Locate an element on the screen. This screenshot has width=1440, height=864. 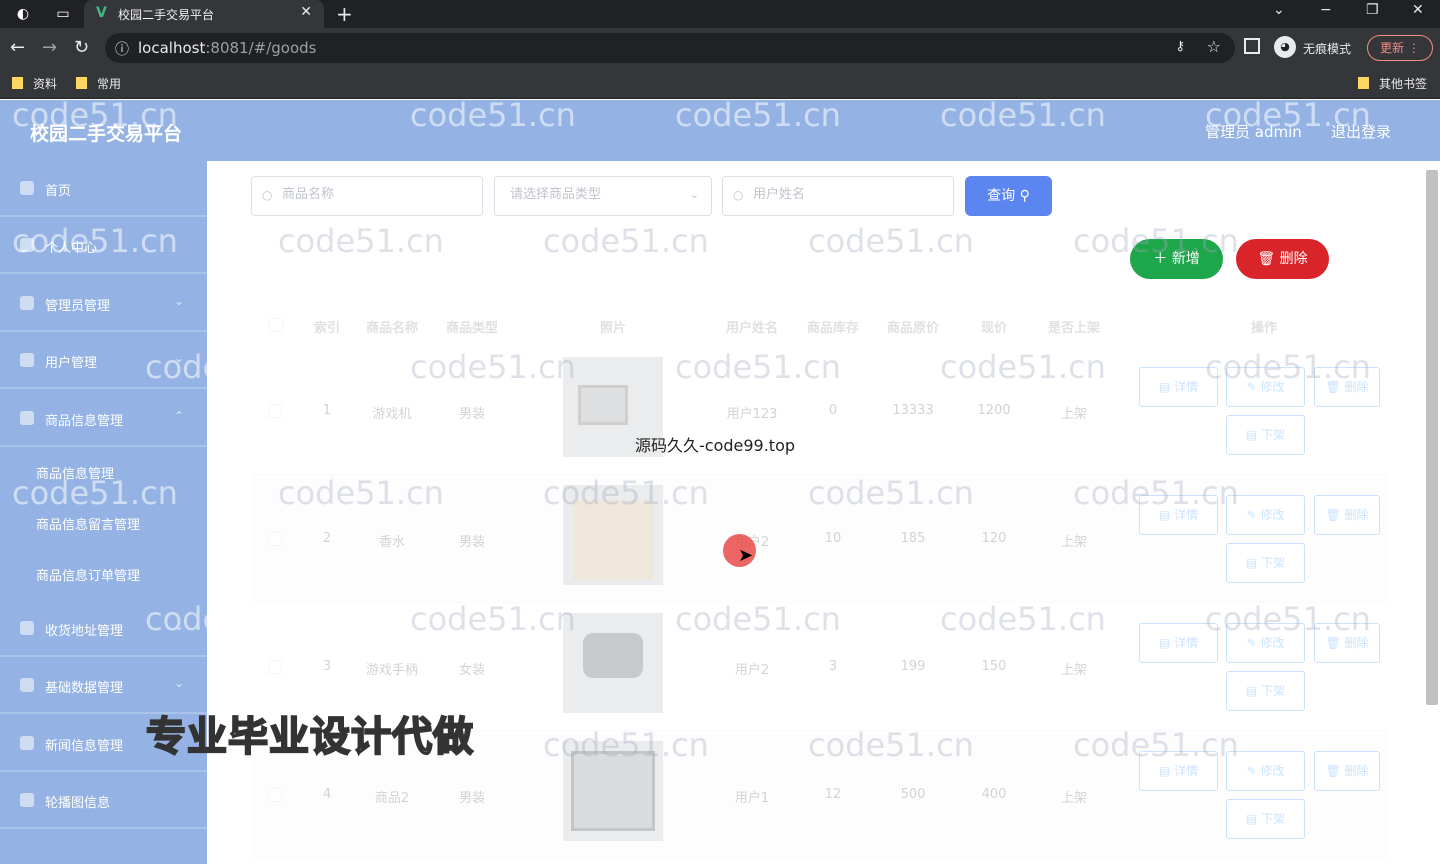
bookmark-folder-2: 常用 is located at coordinates (98, 83).